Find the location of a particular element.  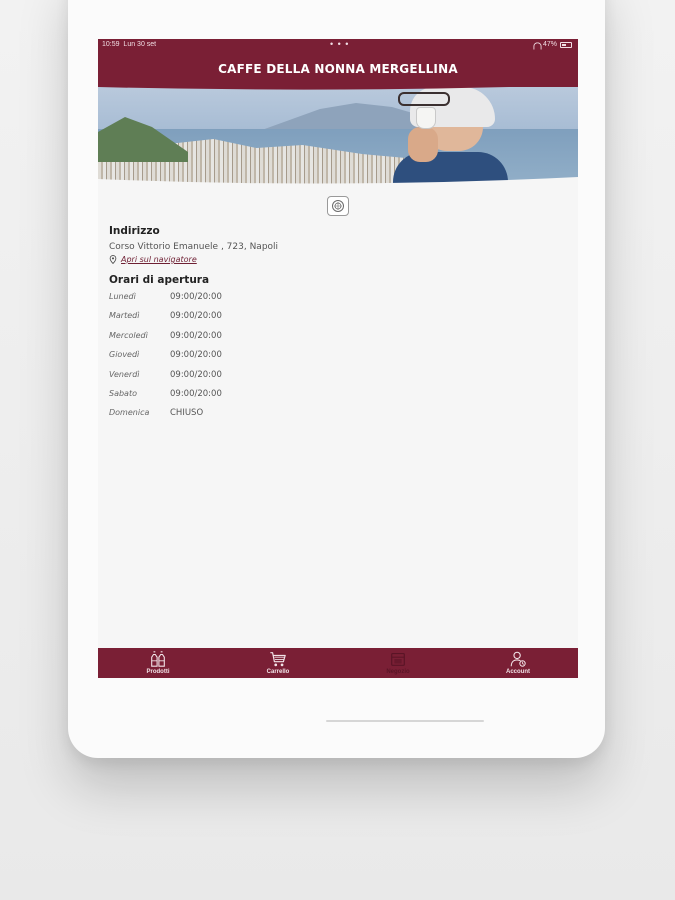

tab-prodotti: Prodotti is located at coordinates (158, 663).